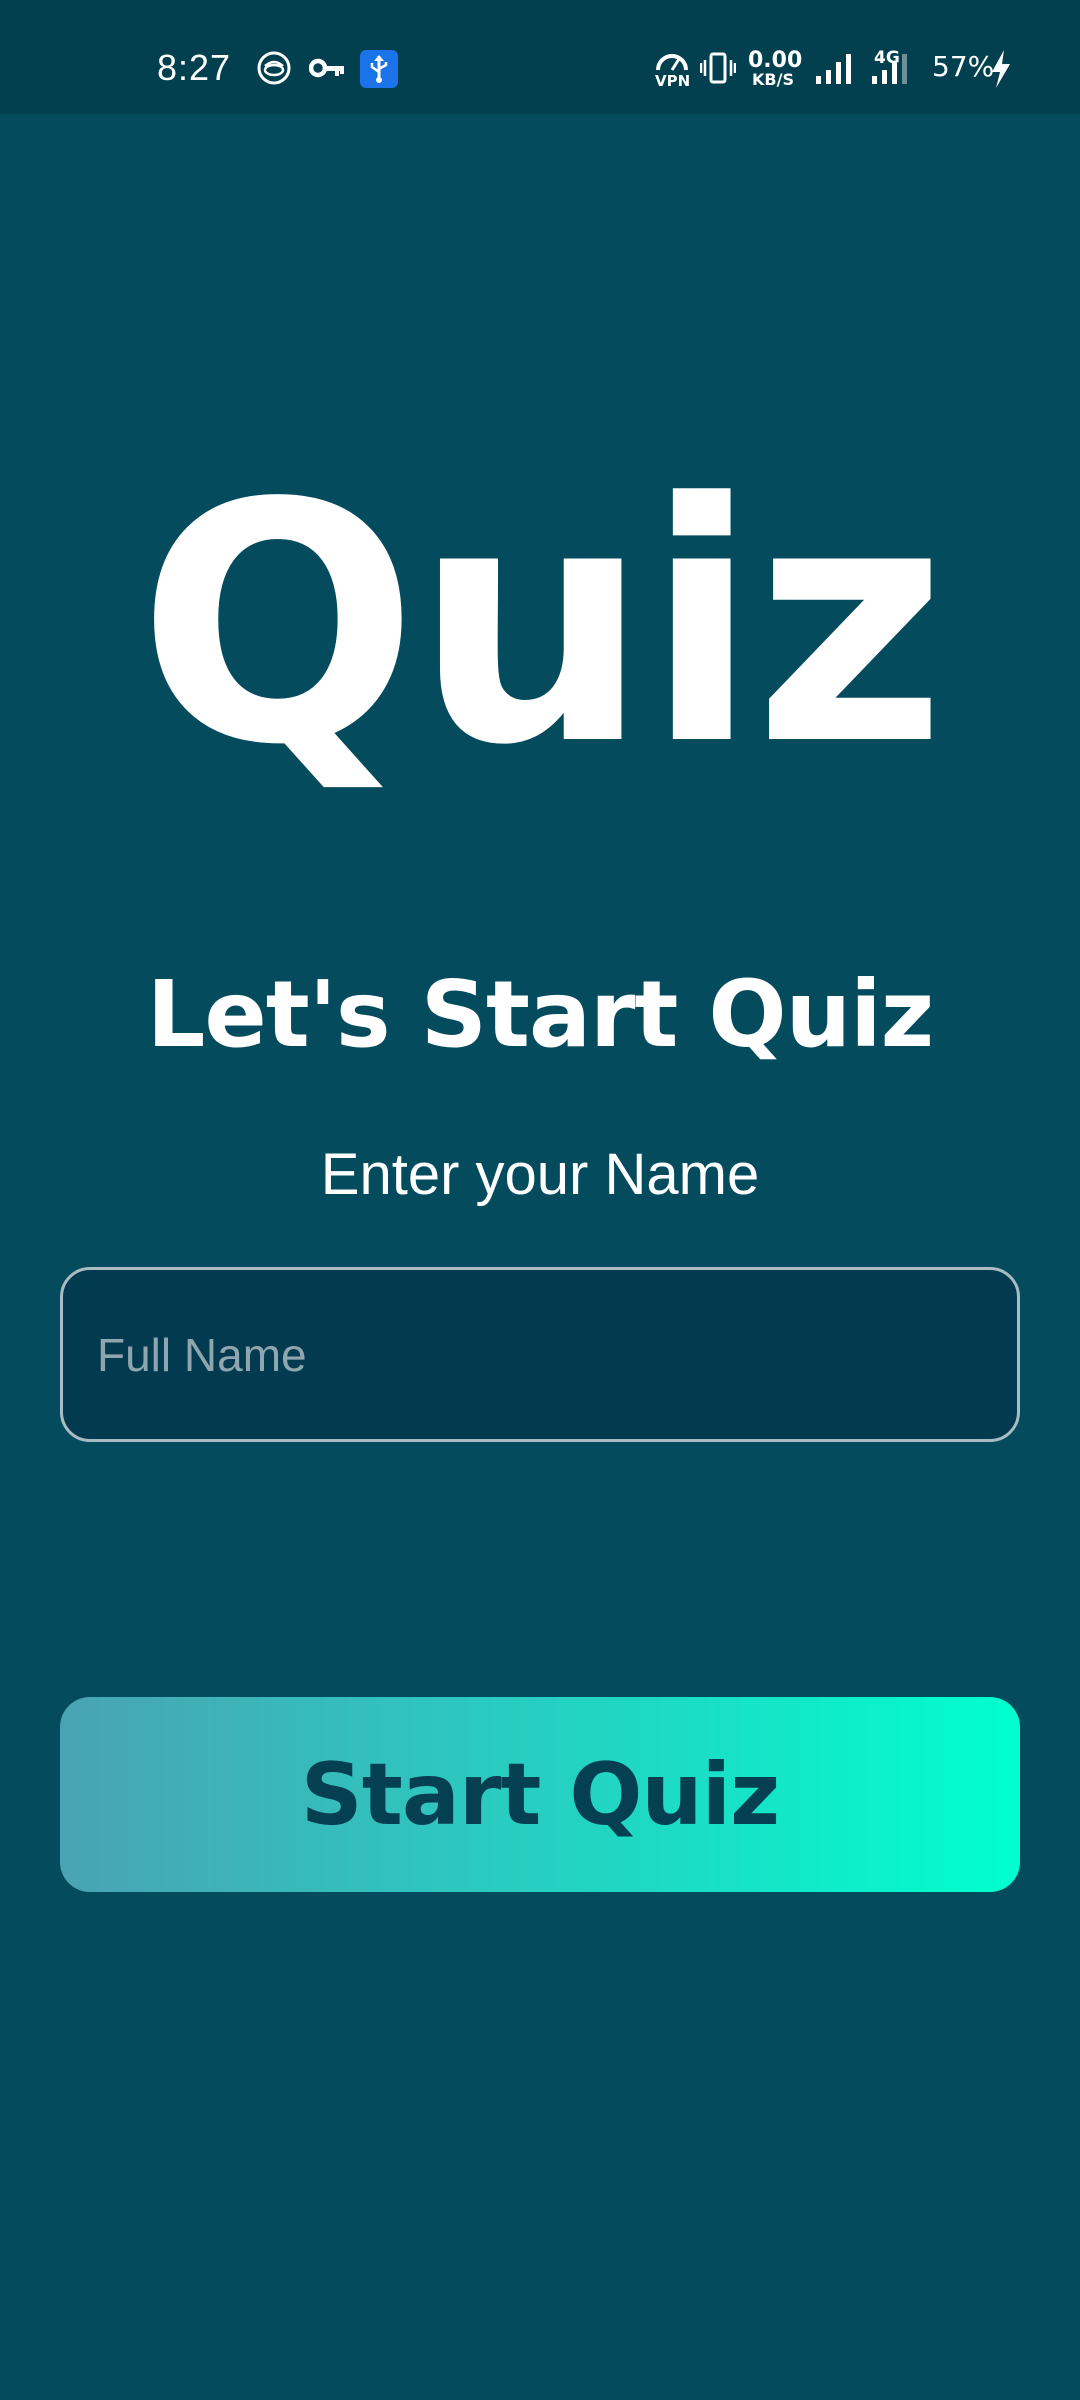 This screenshot has height=2400, width=1080. I want to click on charging-icon, so click(1001, 69).